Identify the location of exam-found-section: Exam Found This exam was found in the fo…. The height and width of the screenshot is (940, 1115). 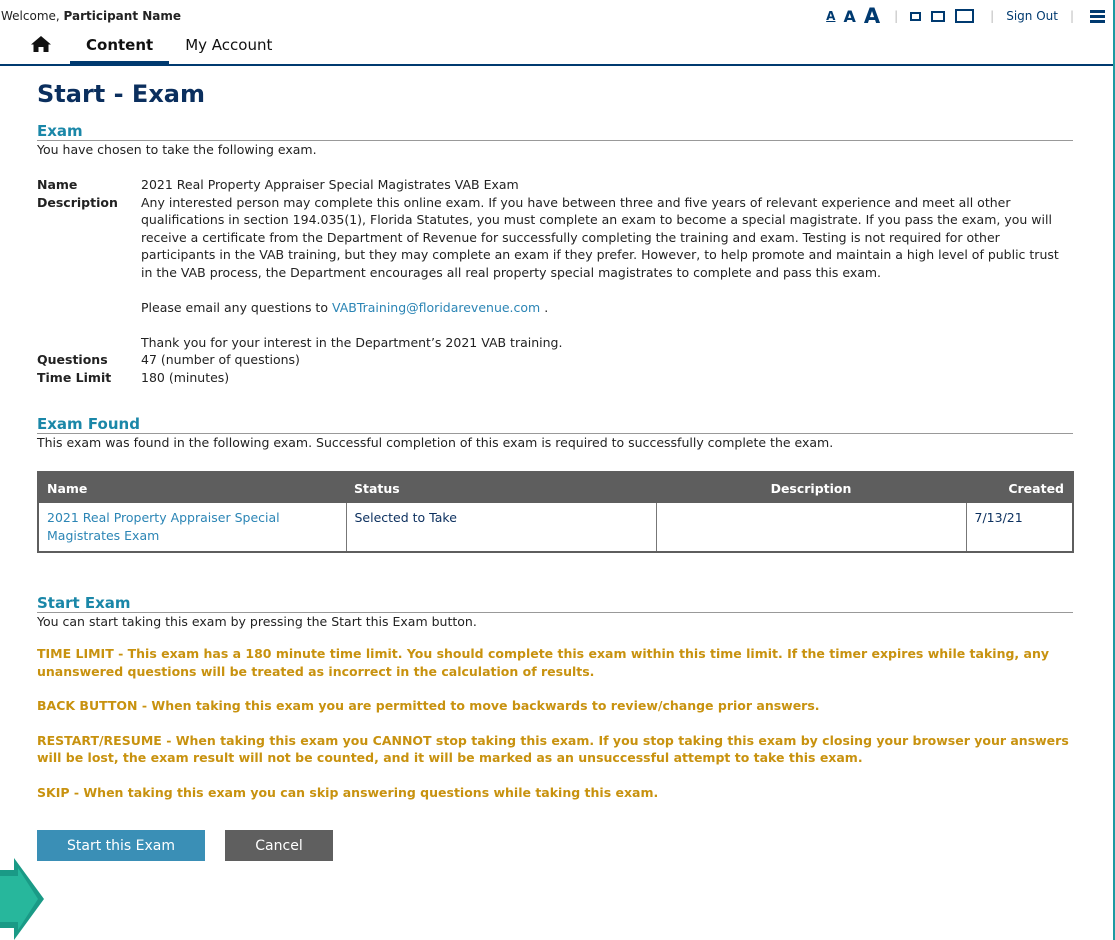
(555, 484).